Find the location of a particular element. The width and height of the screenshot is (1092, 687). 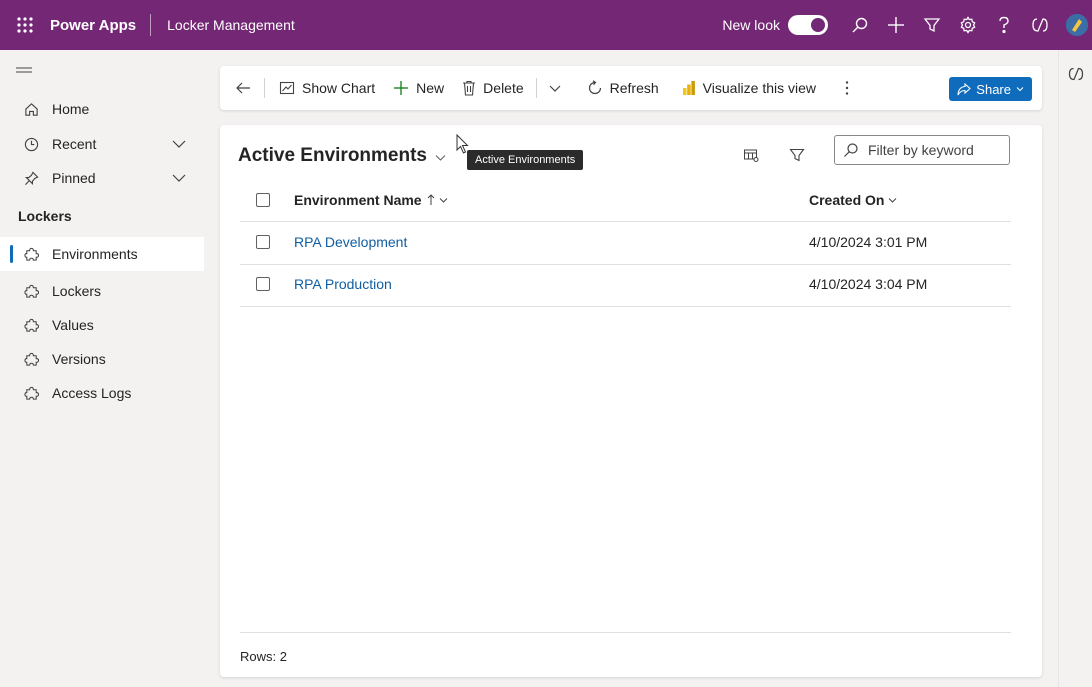

new-button: New is located at coordinates (418, 88).